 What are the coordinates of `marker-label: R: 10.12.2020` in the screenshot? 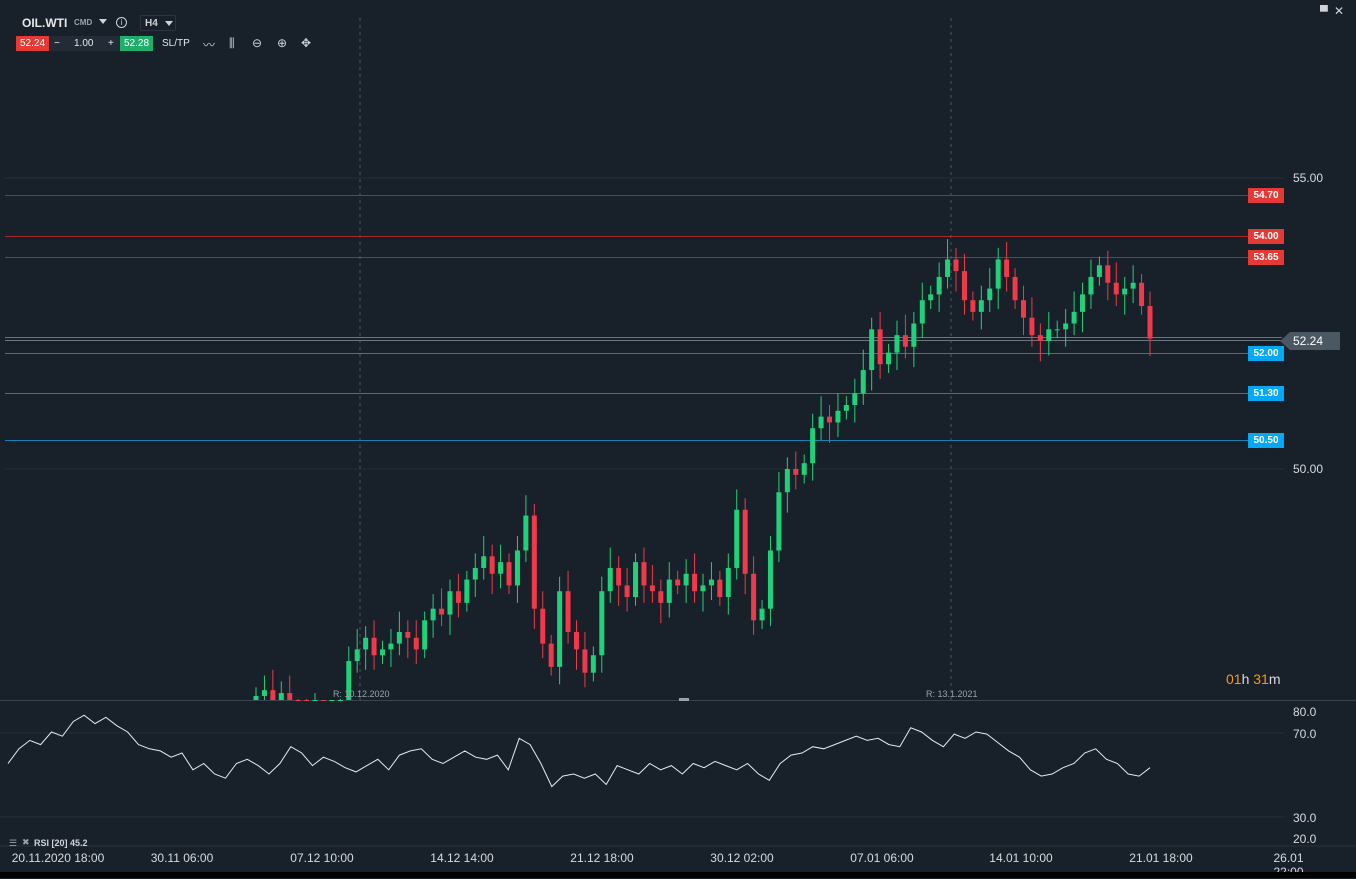 It's located at (361, 694).